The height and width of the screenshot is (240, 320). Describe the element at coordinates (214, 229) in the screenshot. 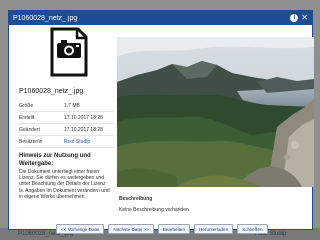

I see `download-button: Herunterladen` at that location.